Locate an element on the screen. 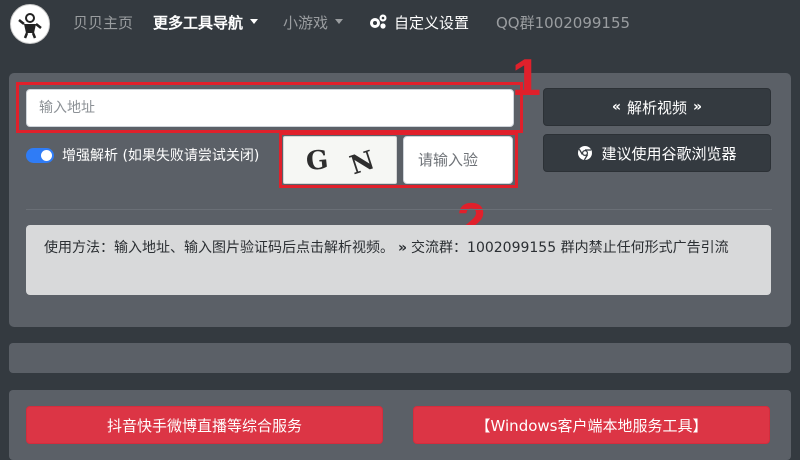 The image size is (800, 460). chrome-icon is located at coordinates (585, 153).